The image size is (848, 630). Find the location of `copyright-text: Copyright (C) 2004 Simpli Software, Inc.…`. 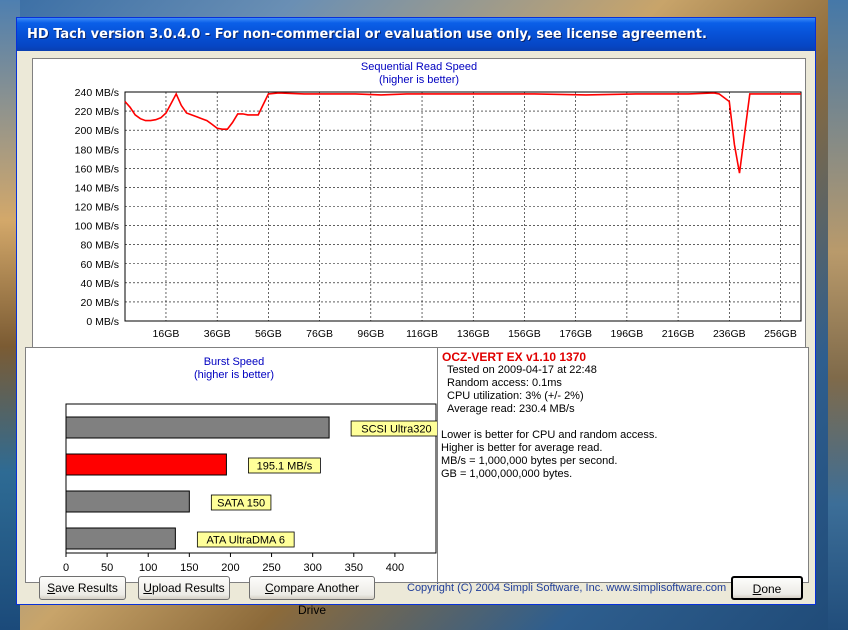

copyright-text: Copyright (C) 2004 Simpli Software, Inc.… is located at coordinates (567, 588).